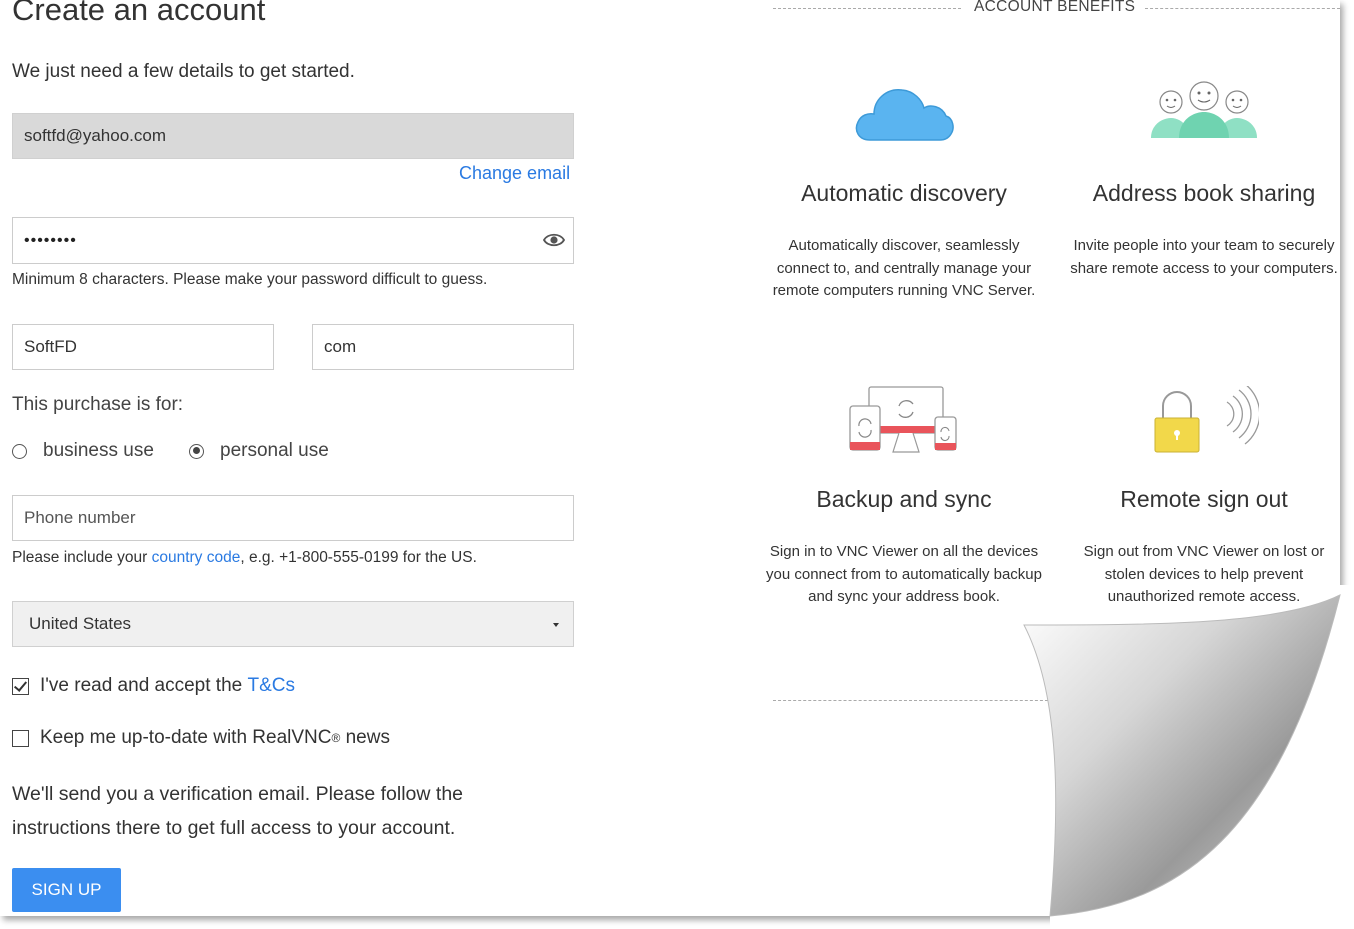 The height and width of the screenshot is (929, 1354). What do you see at coordinates (443, 347) in the screenshot?
I see `last-name-field: com` at bounding box center [443, 347].